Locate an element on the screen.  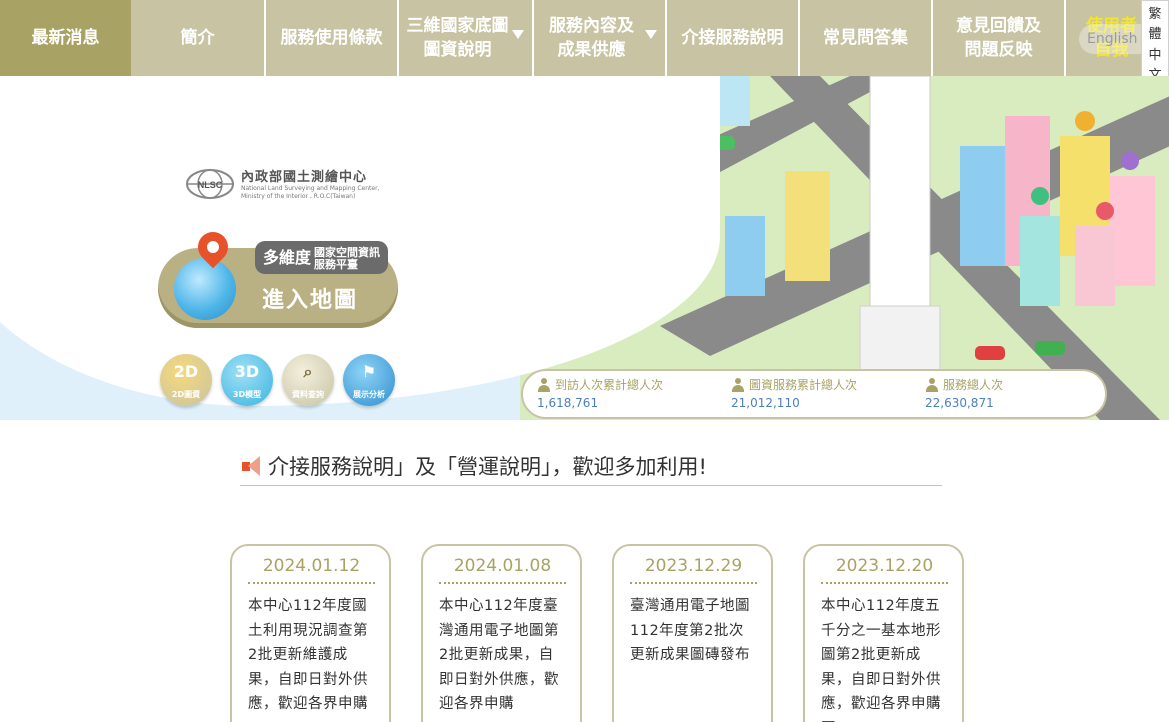
nav-api-service: 介接服務說明 is located at coordinates (733, 38).